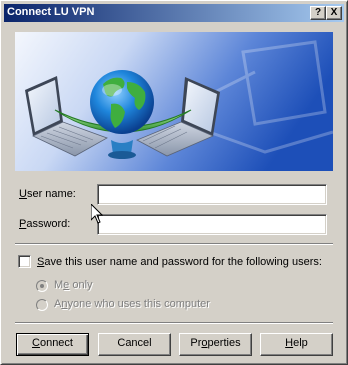  I want to click on title-bar: Connect LU VPN ? X, so click(174, 13).